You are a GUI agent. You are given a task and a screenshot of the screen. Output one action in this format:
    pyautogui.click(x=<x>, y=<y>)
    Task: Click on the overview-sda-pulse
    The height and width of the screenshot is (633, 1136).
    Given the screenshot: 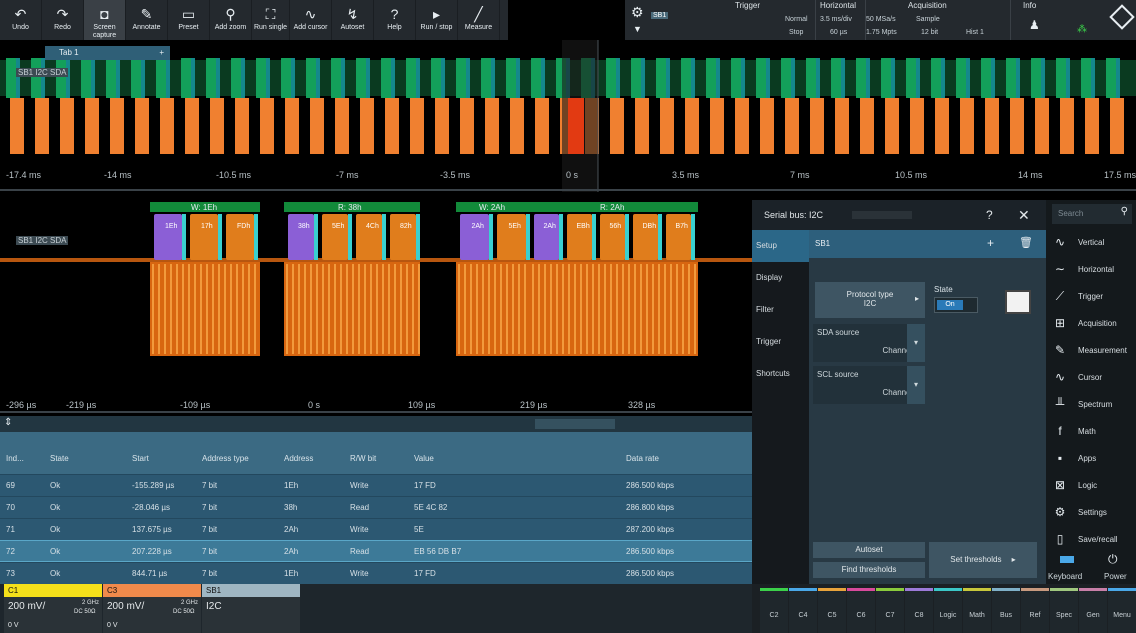 What is the action you would take?
    pyautogui.click(x=792, y=126)
    